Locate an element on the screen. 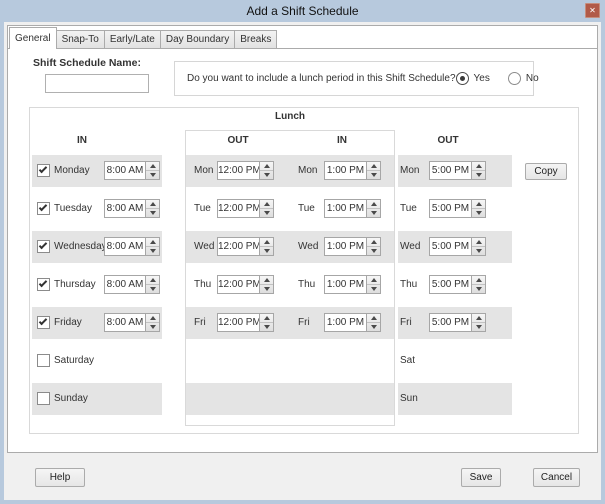 The width and height of the screenshot is (605, 504). spinner-buttons is located at coordinates (152, 170).